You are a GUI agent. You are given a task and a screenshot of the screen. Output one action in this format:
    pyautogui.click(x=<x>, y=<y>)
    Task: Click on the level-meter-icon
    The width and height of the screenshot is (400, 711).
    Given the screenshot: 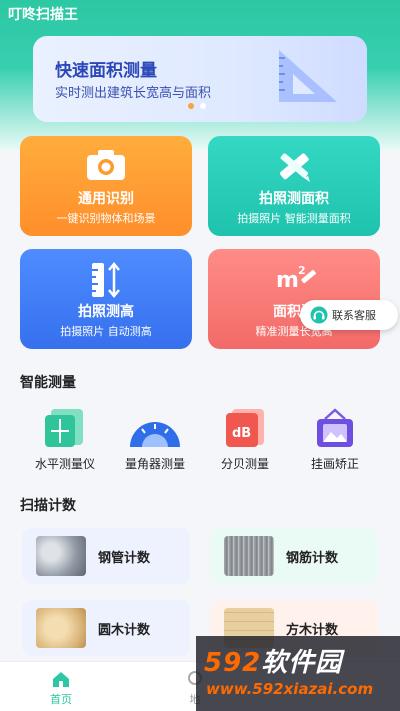 What is the action you would take?
    pyautogui.click(x=64, y=428)
    